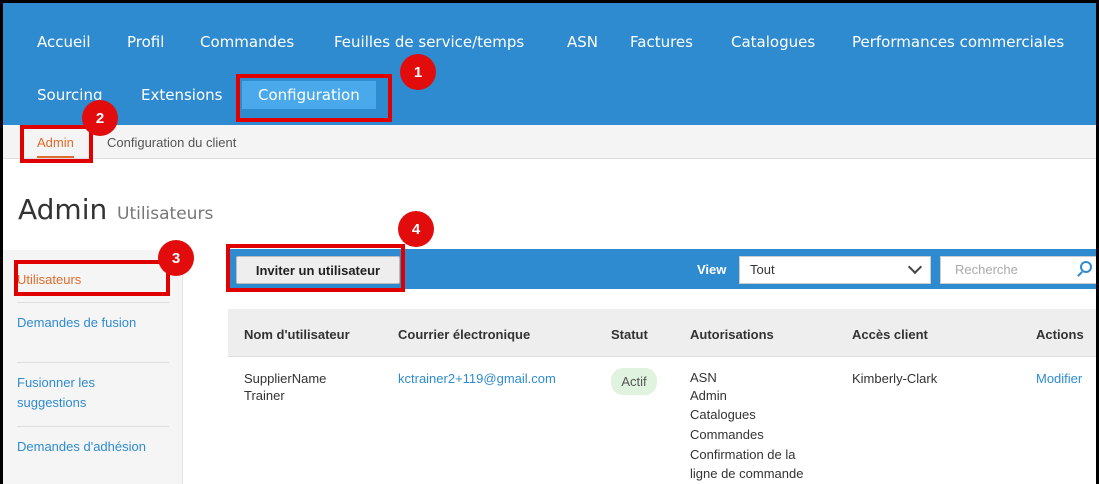 This screenshot has width=1099, height=484. I want to click on sidebar-item-demandes-de-fusion: Demandes de fusion, so click(92, 323).